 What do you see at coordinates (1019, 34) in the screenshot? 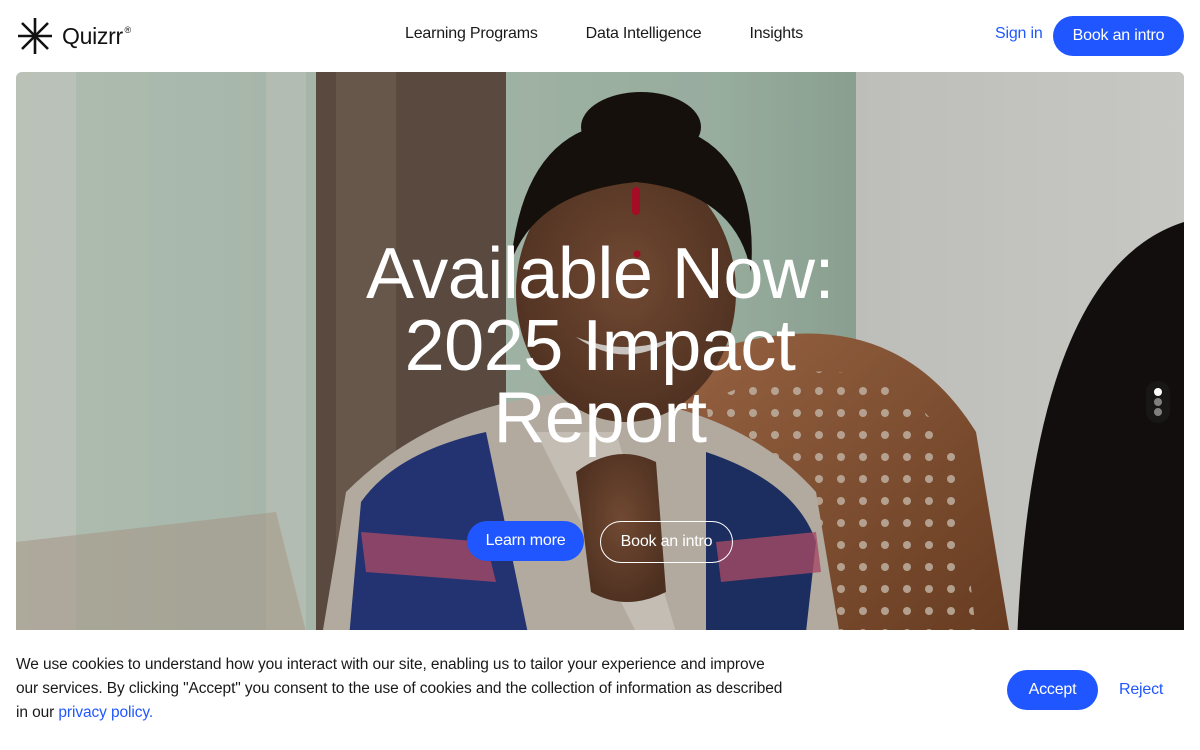
I see `sign-in-link: Sign in` at bounding box center [1019, 34].